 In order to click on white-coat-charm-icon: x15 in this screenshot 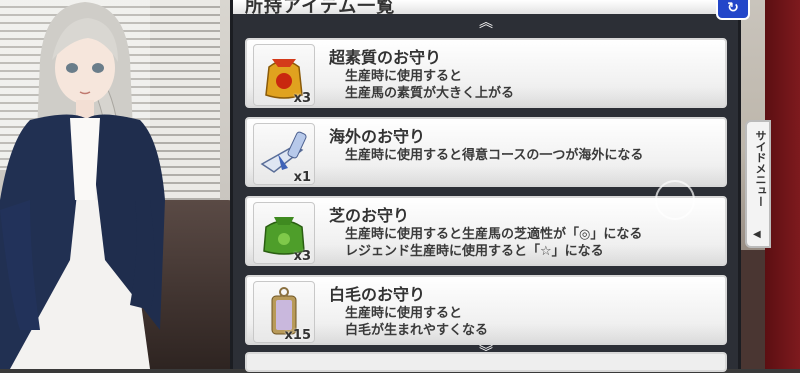, I will do `click(284, 312)`.